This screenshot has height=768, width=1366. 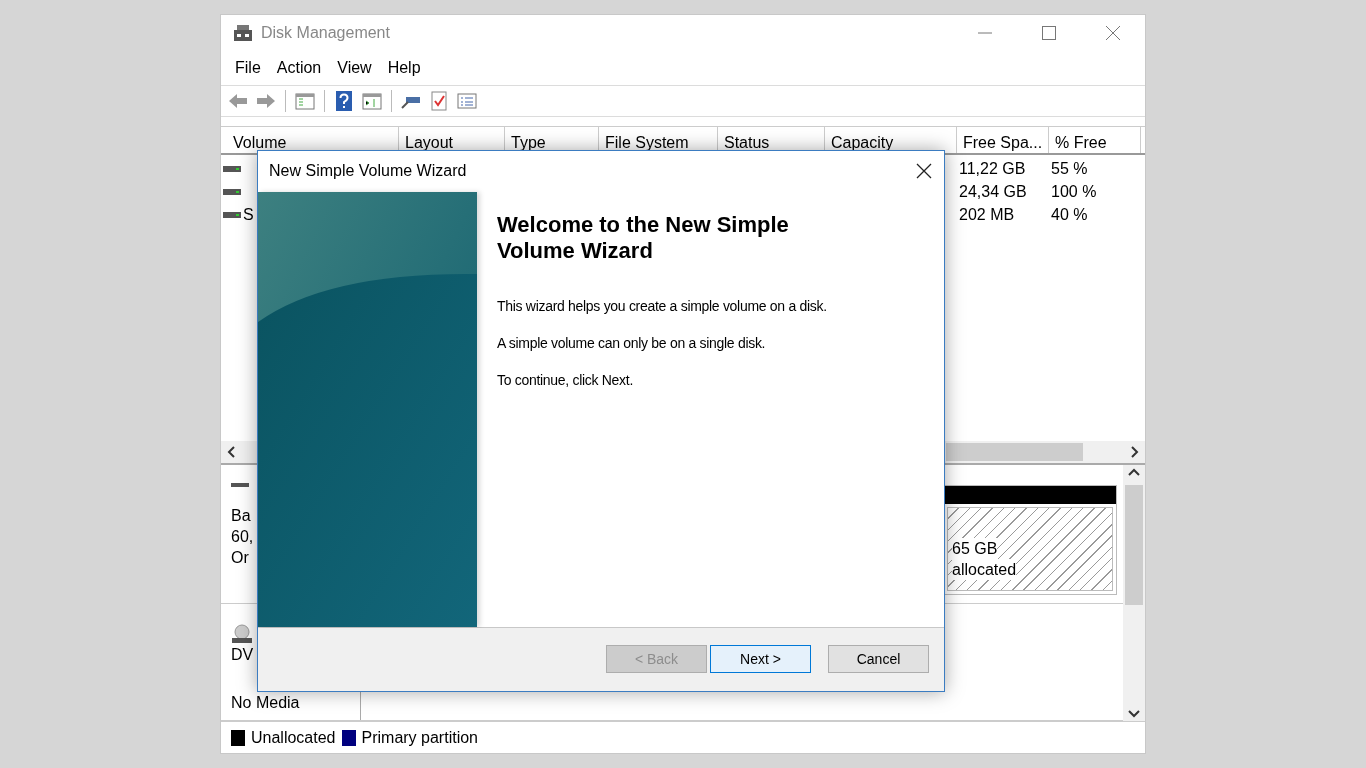 What do you see at coordinates (439, 101) in the screenshot?
I see `checklist-icon` at bounding box center [439, 101].